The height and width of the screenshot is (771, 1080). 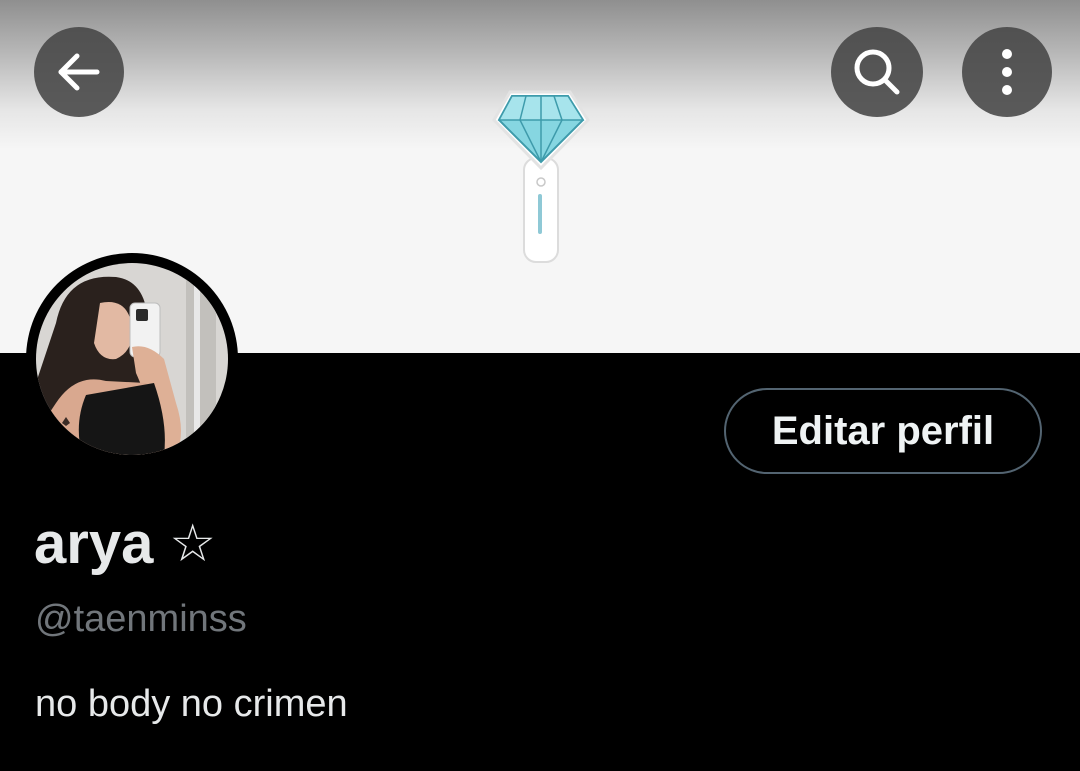 I want to click on search-button, so click(x=877, y=72).